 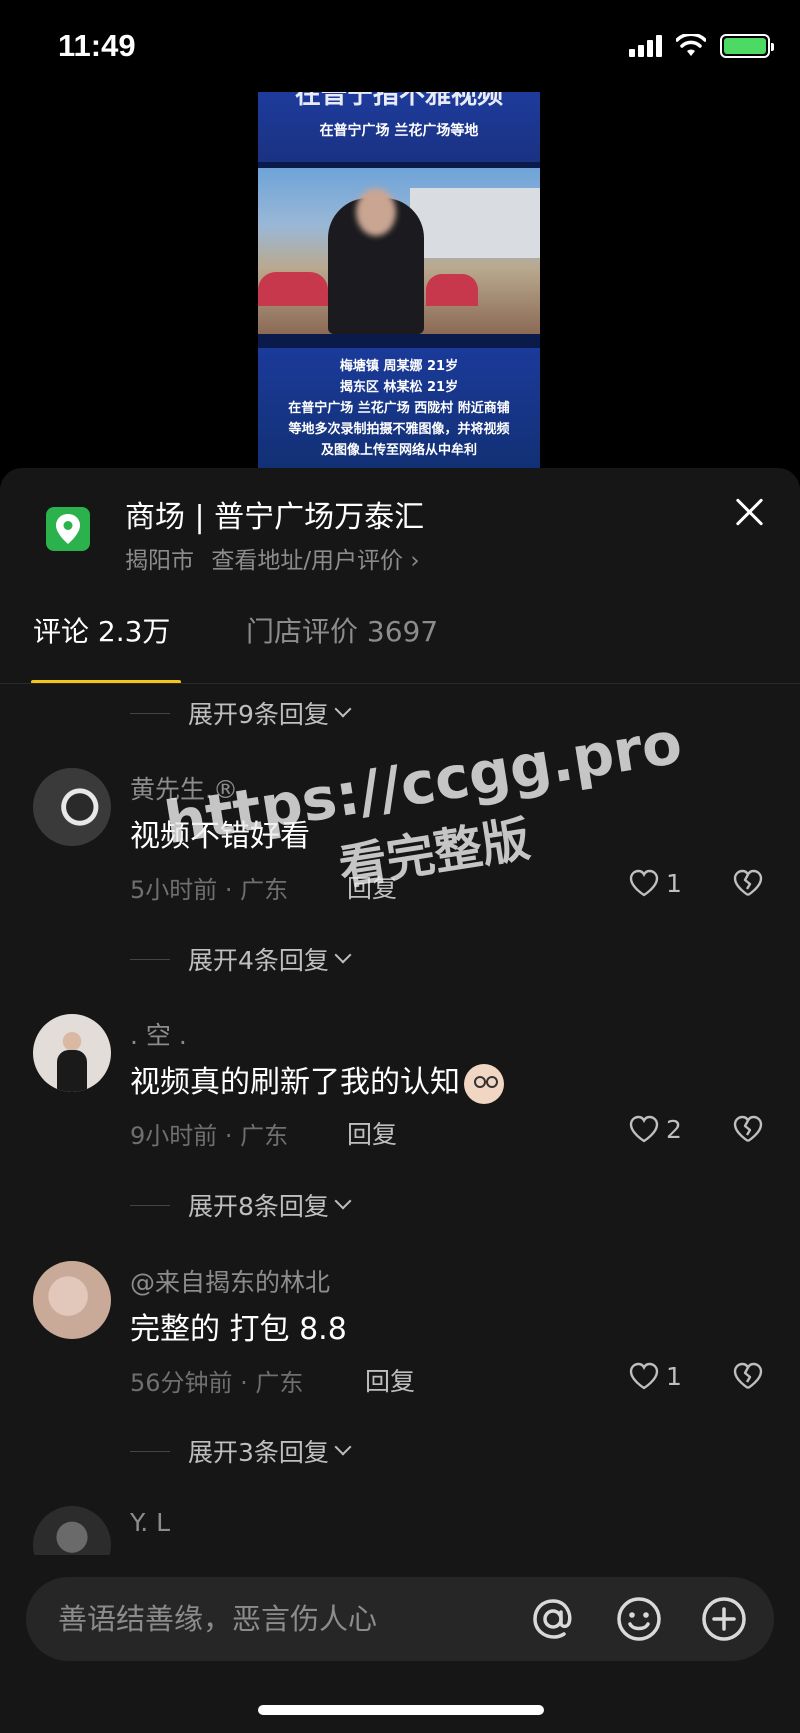 What do you see at coordinates (750, 512) in the screenshot?
I see `close-icon` at bounding box center [750, 512].